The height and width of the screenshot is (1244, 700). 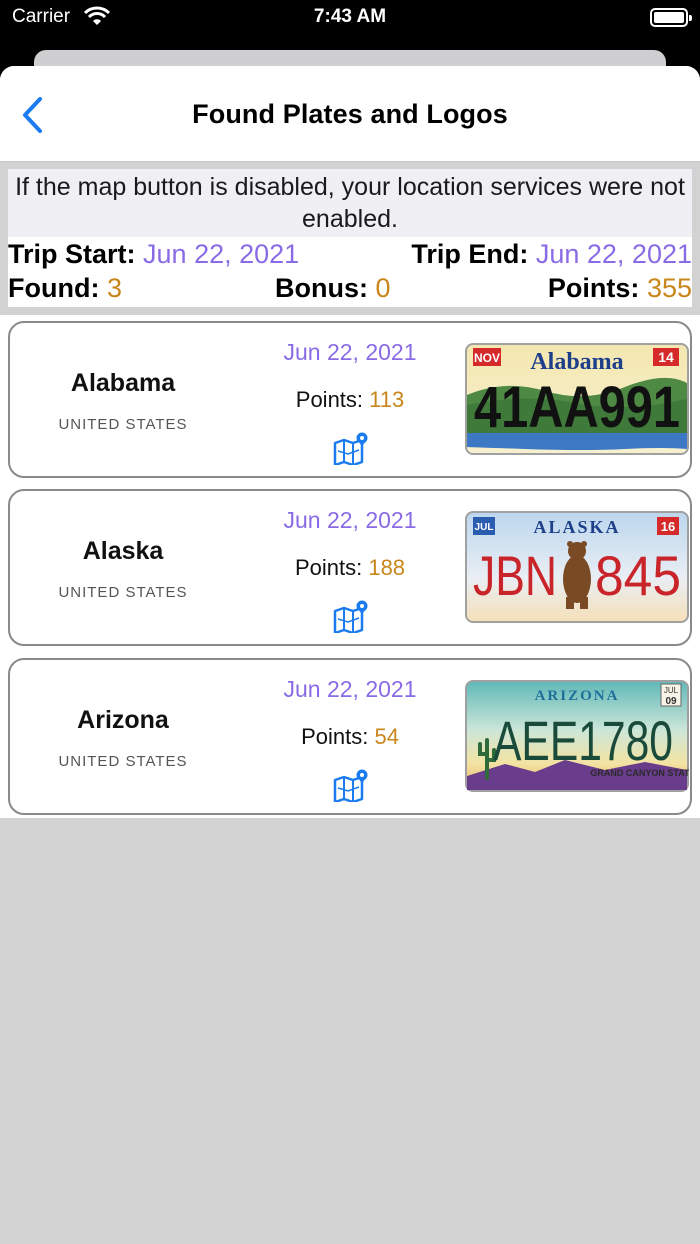 I want to click on trip-end: Trip End: Jun 22, 2021, so click(x=551, y=254).